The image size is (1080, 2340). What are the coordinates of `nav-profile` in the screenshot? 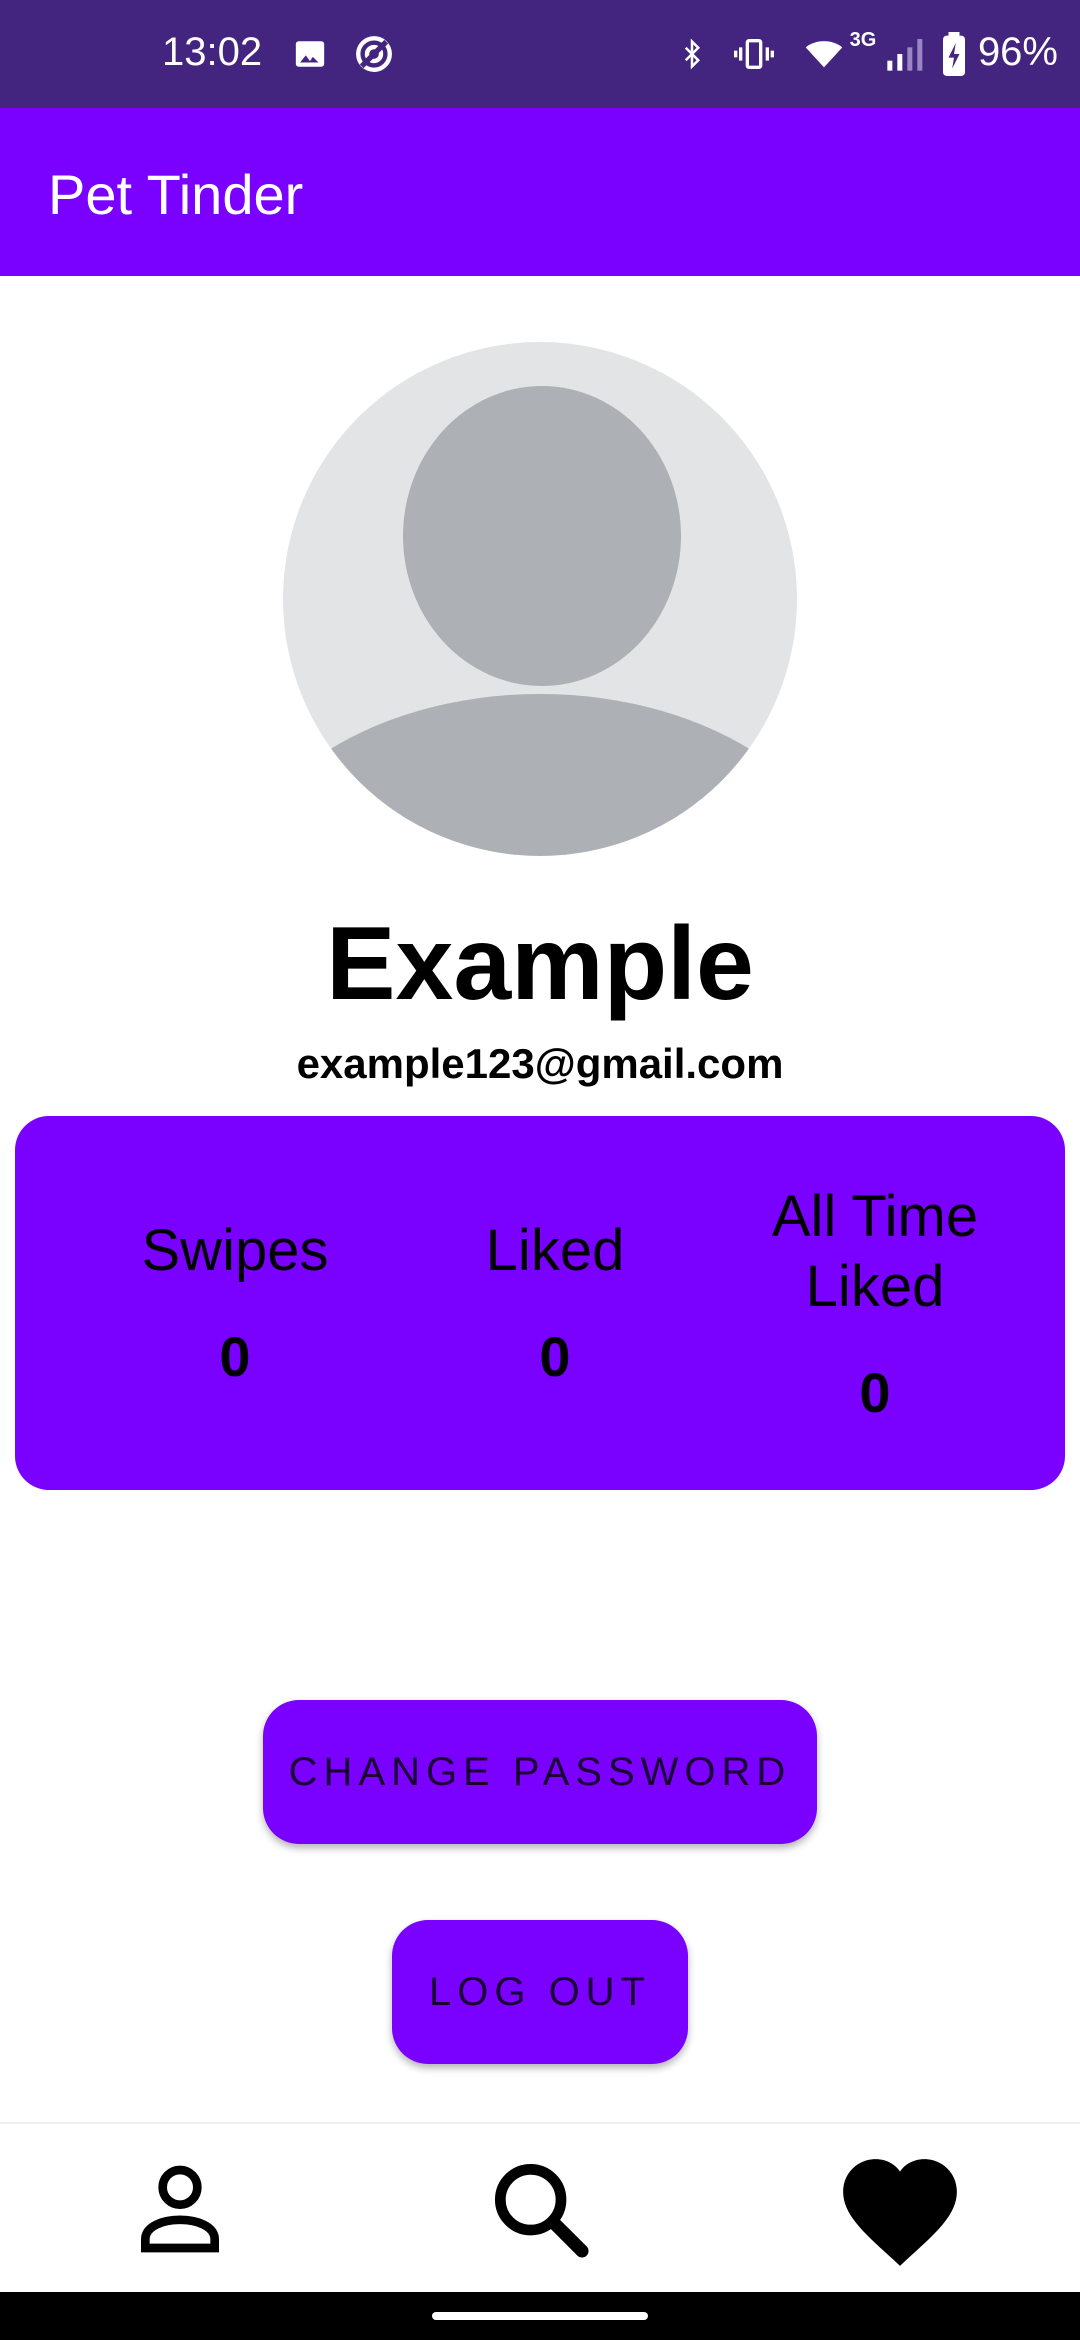 It's located at (180, 2209).